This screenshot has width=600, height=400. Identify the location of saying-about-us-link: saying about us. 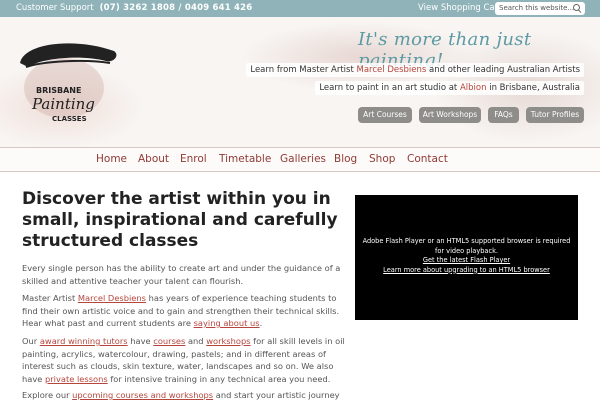
(227, 323).